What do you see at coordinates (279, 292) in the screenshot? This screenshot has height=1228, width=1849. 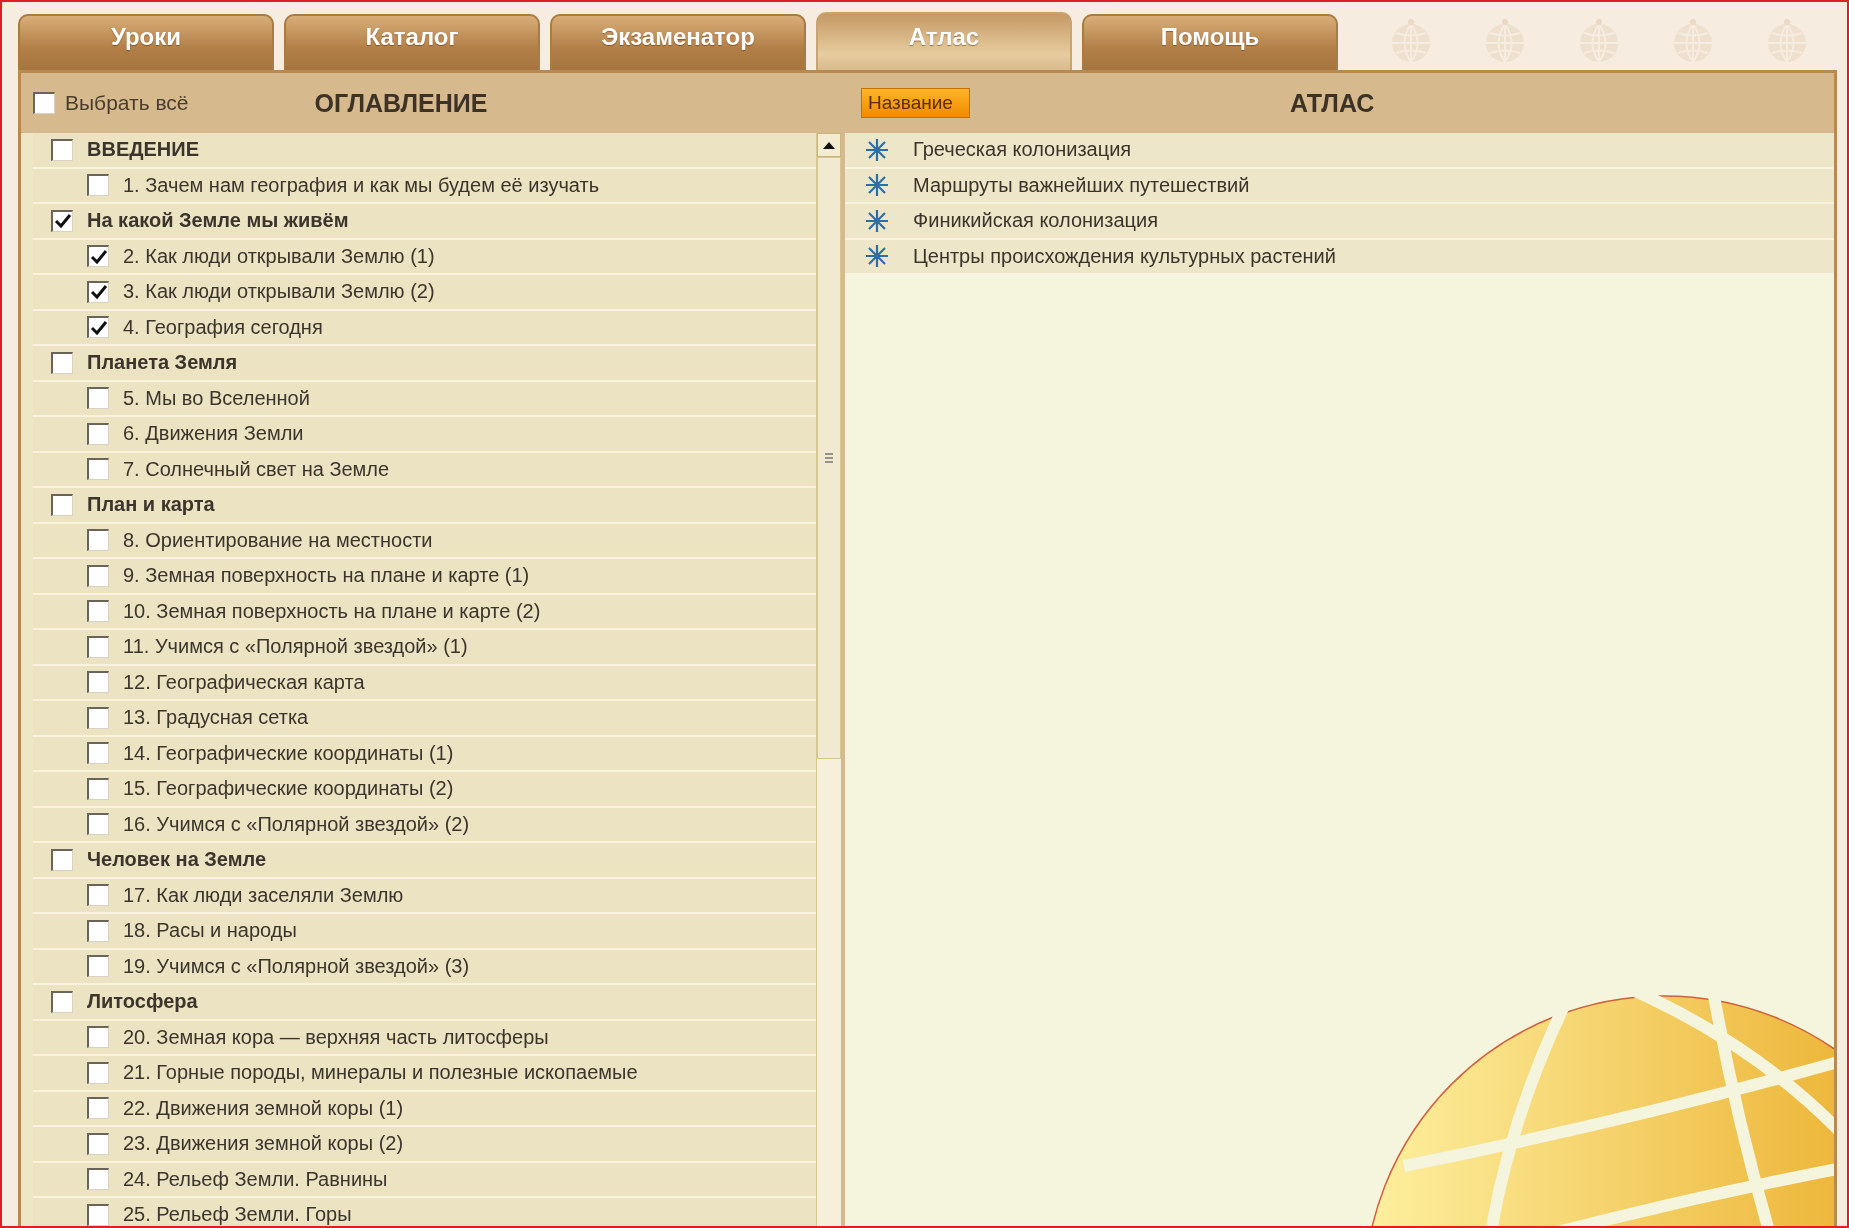 I see `lesson-title: 3. Как люди открывали Землю (2)` at bounding box center [279, 292].